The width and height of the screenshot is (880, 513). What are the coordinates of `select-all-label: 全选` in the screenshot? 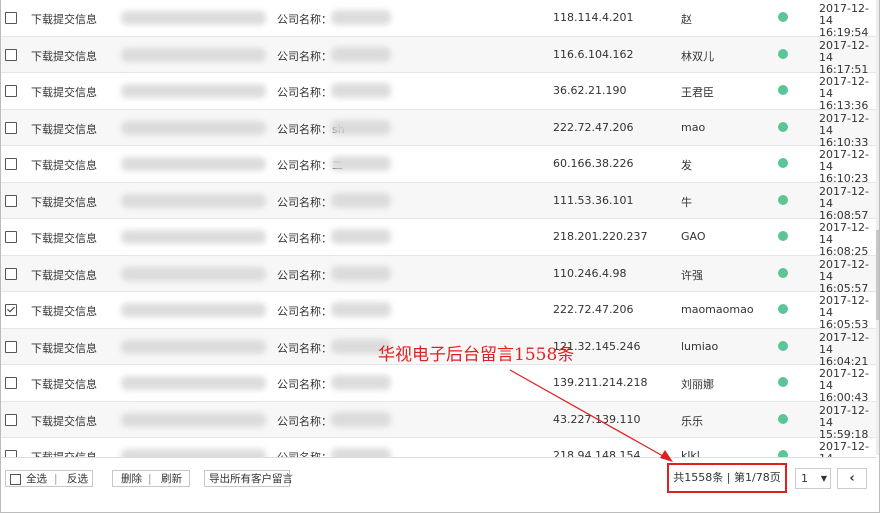 It's located at (36, 479).